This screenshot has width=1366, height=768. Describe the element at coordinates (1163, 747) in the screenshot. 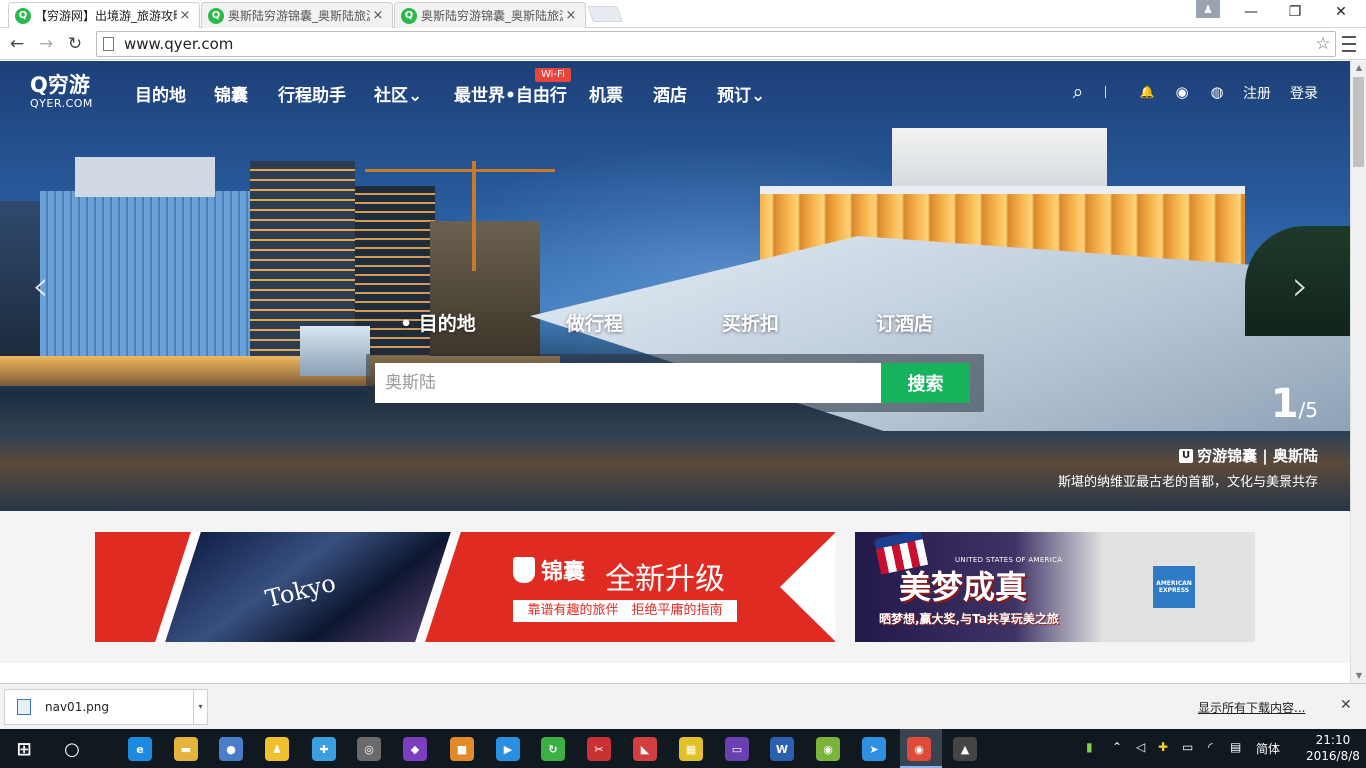

I see `add-icon: ✚` at that location.